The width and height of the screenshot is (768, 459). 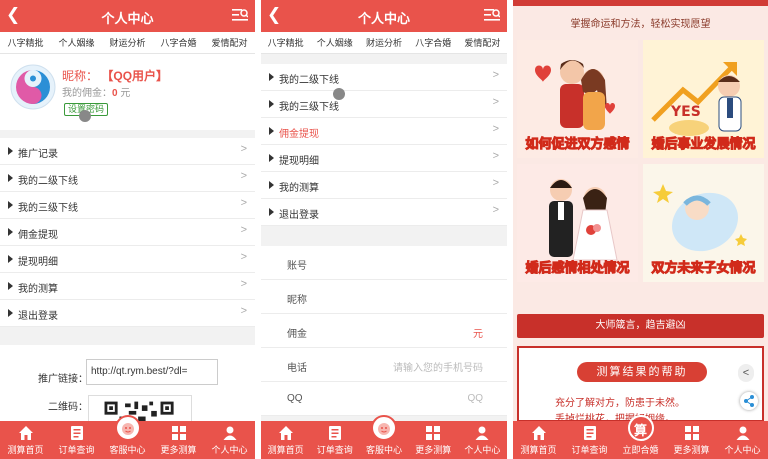 What do you see at coordinates (685, 112) in the screenshot?
I see `yes-text: YES` at bounding box center [685, 112].